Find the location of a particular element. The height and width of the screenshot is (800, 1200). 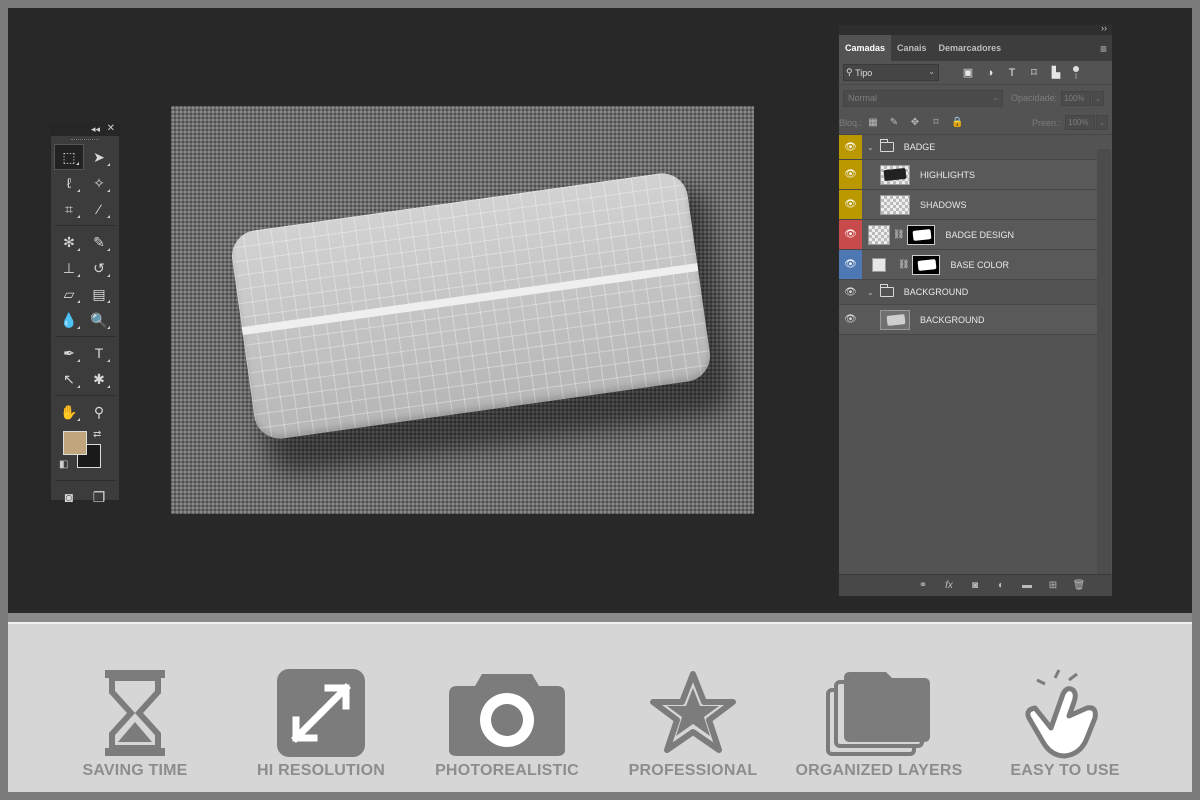

layer-background: 👁 BACKGROUND is located at coordinates (968, 320).